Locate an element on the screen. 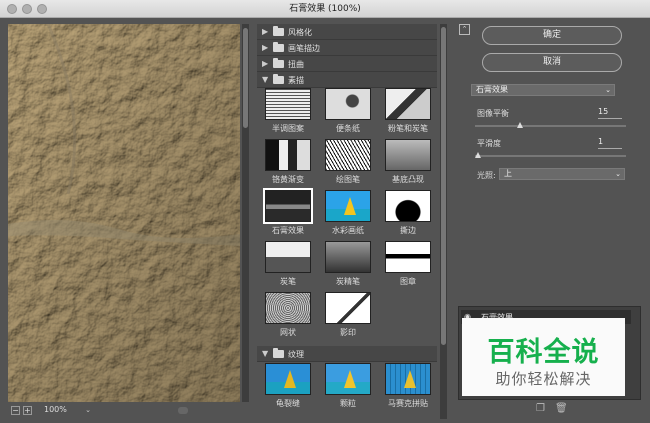 The width and height of the screenshot is (650, 423). filter-thumb-bas-relief: 基底凸现 is located at coordinates (408, 162).